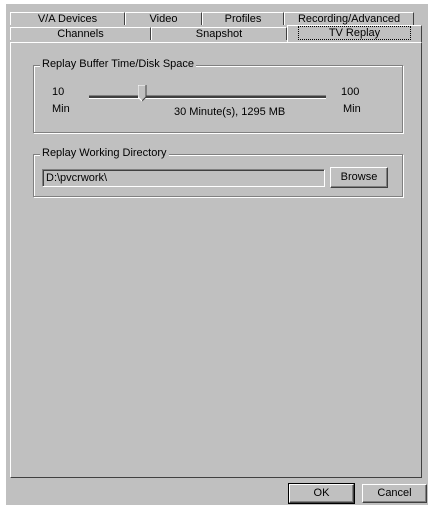 Image resolution: width=431 pixels, height=508 pixels. What do you see at coordinates (104, 153) in the screenshot?
I see `working-dir-title: Replay Working Directory` at bounding box center [104, 153].